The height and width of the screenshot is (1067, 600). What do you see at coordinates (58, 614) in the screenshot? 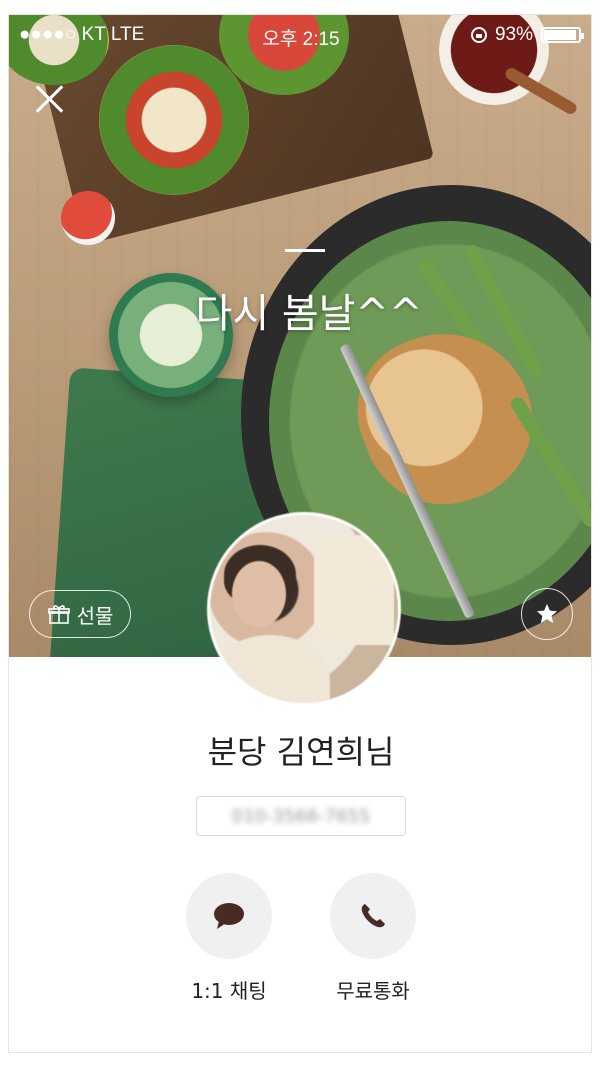
I see `gift-icon` at bounding box center [58, 614].